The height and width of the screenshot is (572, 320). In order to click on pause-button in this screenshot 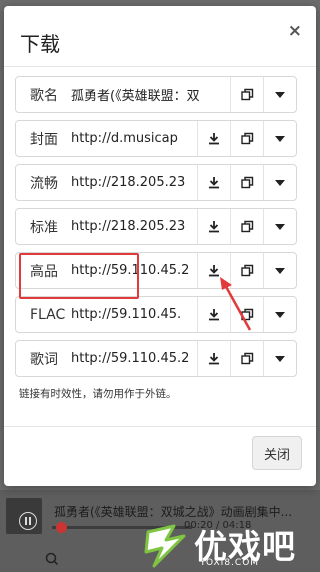, I will do `click(28, 521)`.